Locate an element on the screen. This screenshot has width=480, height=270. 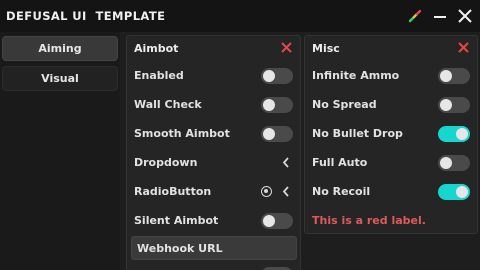
full-auto-toggle-row: Full Auto is located at coordinates (391, 163).